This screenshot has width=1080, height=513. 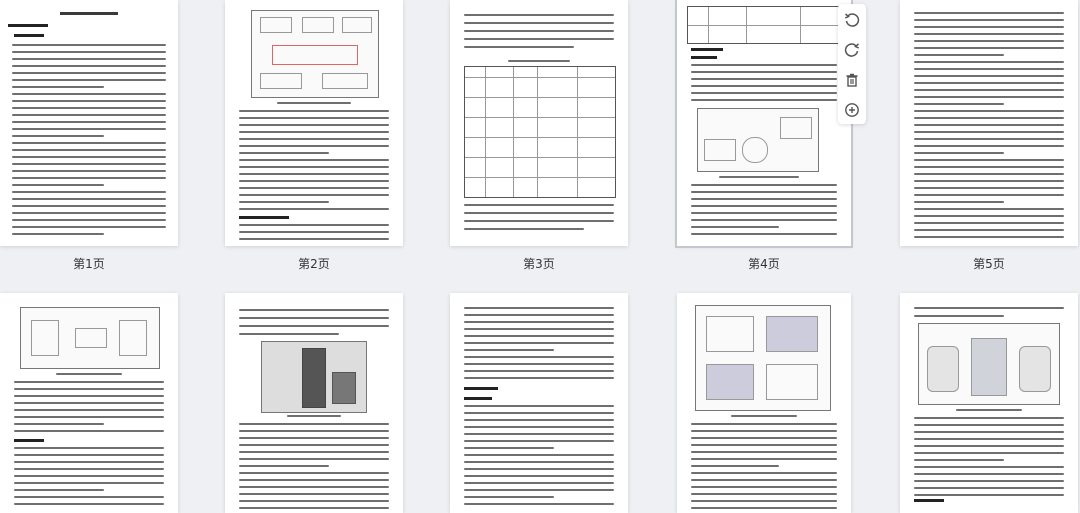 What do you see at coordinates (989, 264) in the screenshot?
I see `page-label-5: 第5页` at bounding box center [989, 264].